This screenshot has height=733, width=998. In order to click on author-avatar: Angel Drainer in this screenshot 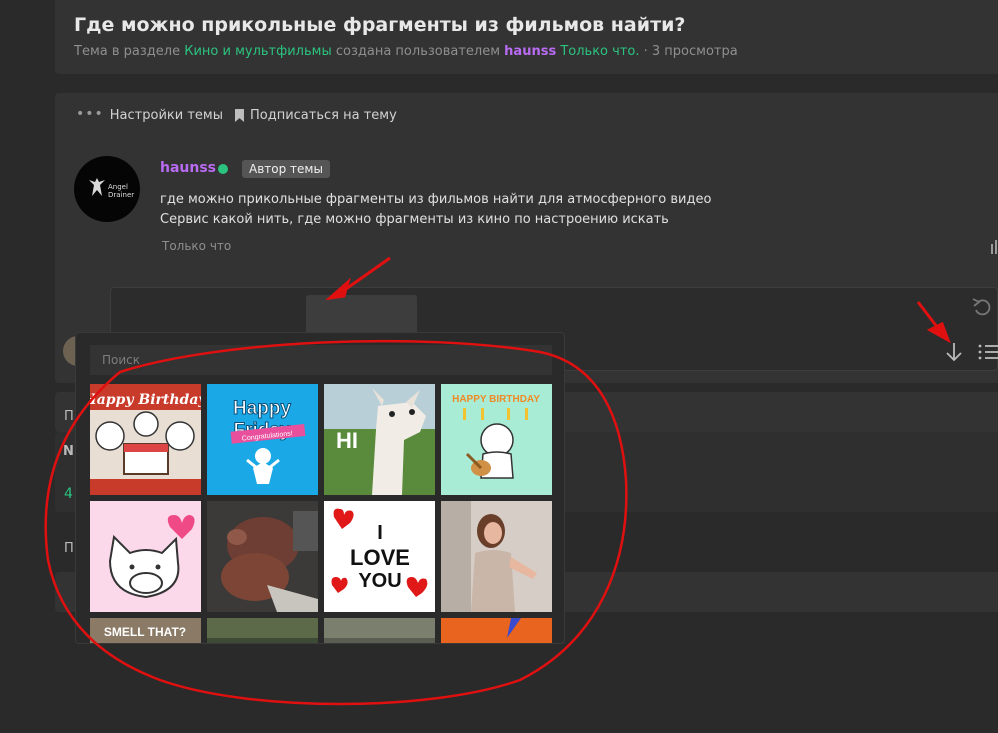, I will do `click(107, 189)`.